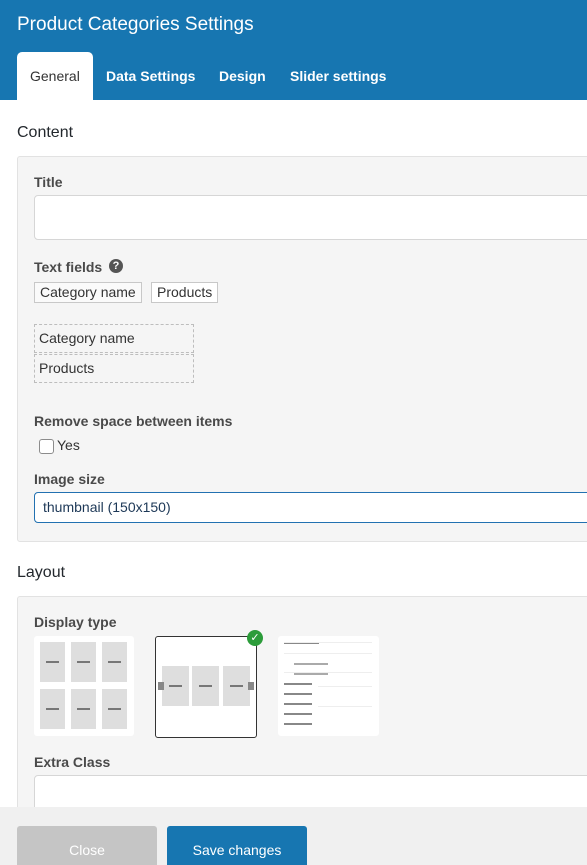 The image size is (587, 865). I want to click on display-type-label: Display type, so click(75, 622).